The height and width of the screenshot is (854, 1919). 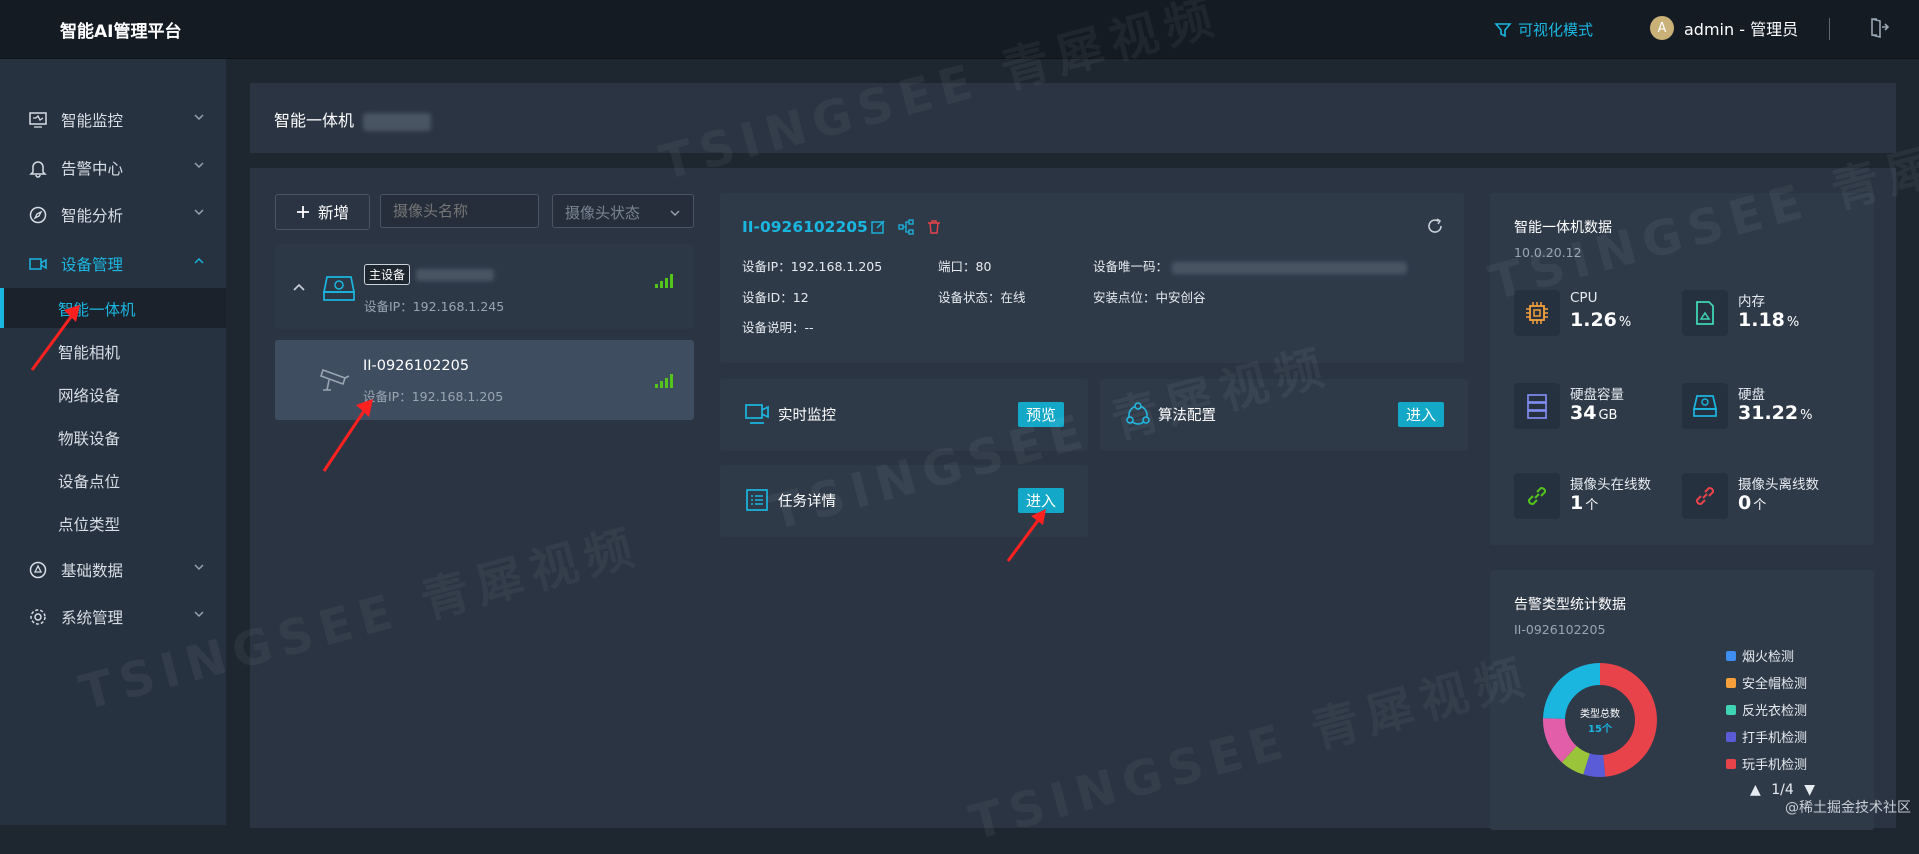 What do you see at coordinates (807, 416) in the screenshot?
I see `feature-label: 实时监控` at bounding box center [807, 416].